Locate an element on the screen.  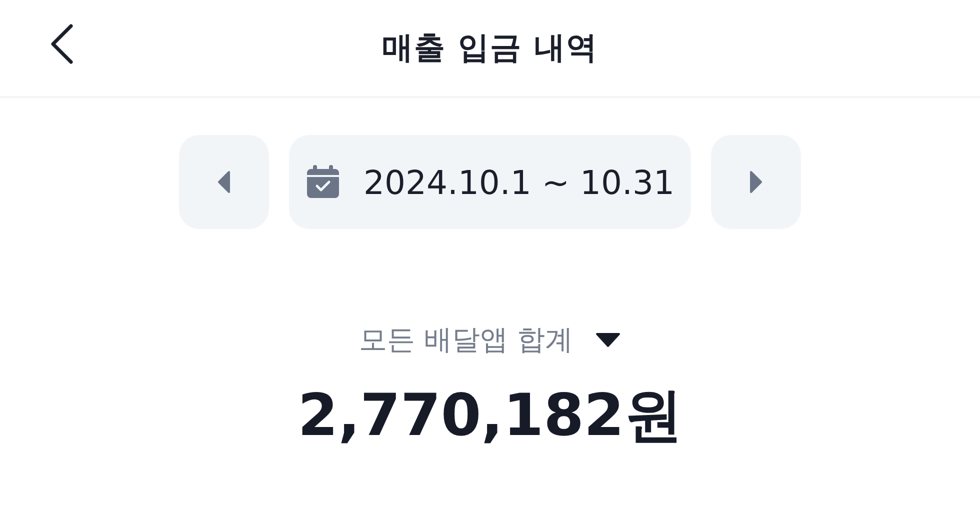
triangle-right-icon is located at coordinates (756, 182).